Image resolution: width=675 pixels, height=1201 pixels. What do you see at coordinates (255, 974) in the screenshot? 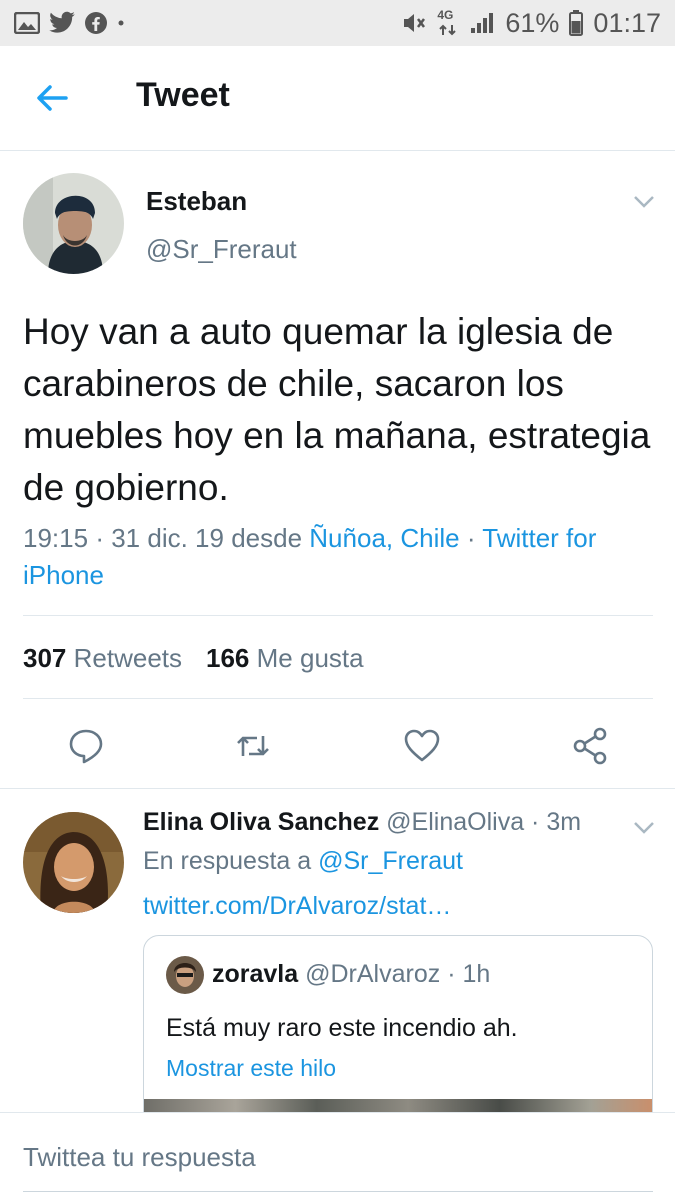
I see `quoted-author-name: zoravla` at bounding box center [255, 974].